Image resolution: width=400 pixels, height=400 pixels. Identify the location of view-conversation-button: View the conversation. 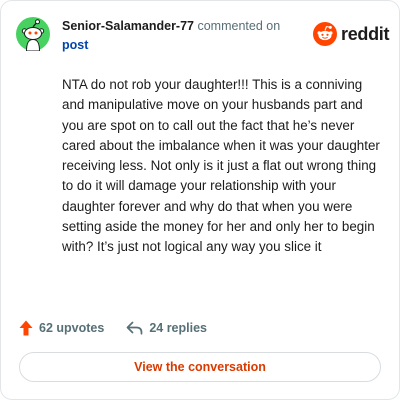
(200, 367).